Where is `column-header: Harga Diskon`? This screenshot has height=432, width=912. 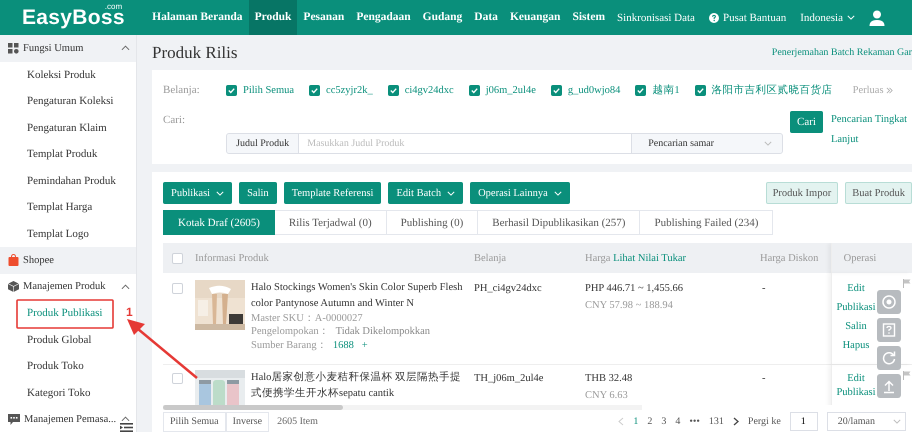
column-header: Harga Diskon is located at coordinates (789, 258).